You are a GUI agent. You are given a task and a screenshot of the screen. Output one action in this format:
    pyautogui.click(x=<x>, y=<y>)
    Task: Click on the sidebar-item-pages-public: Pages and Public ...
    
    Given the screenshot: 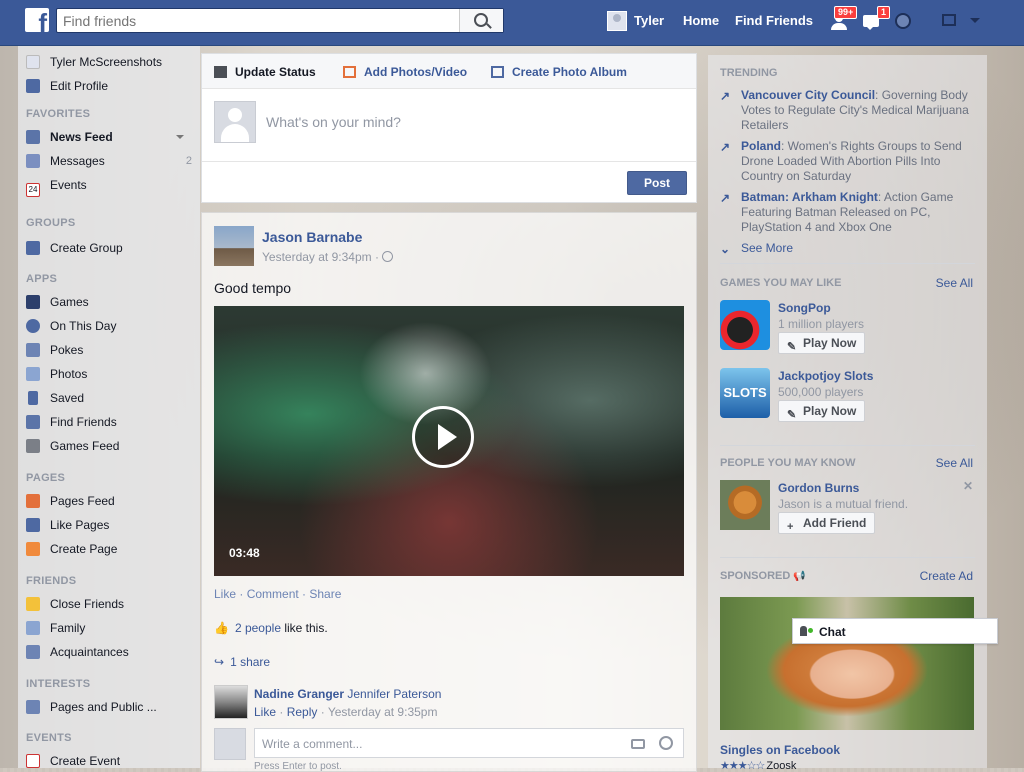 What is the action you would take?
    pyautogui.click(x=91, y=707)
    